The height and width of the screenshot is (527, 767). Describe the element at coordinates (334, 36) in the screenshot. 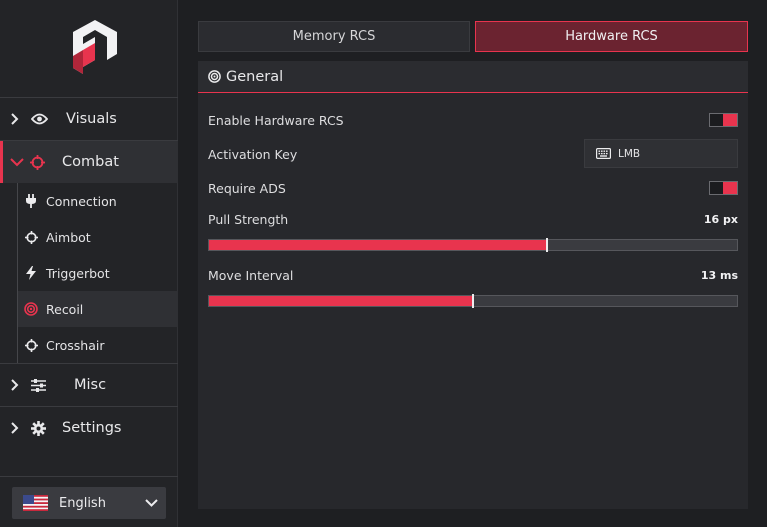

I see `tab-memory-rcs: Memory RCS` at that location.